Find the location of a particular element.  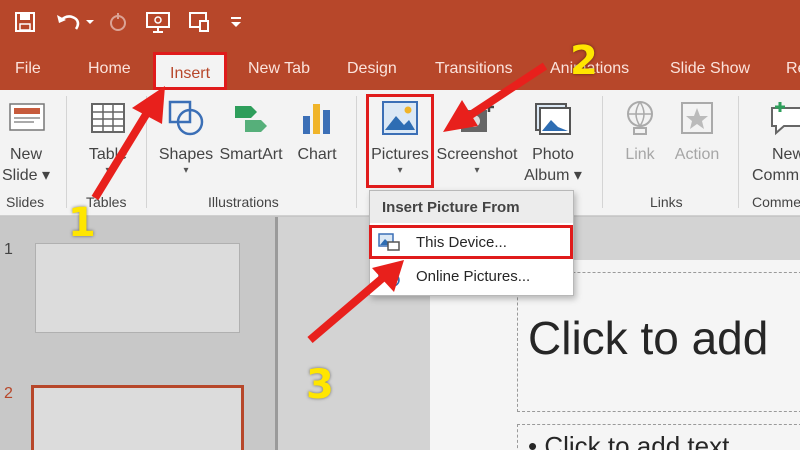

step-marker-2: 2 is located at coordinates (584, 61).